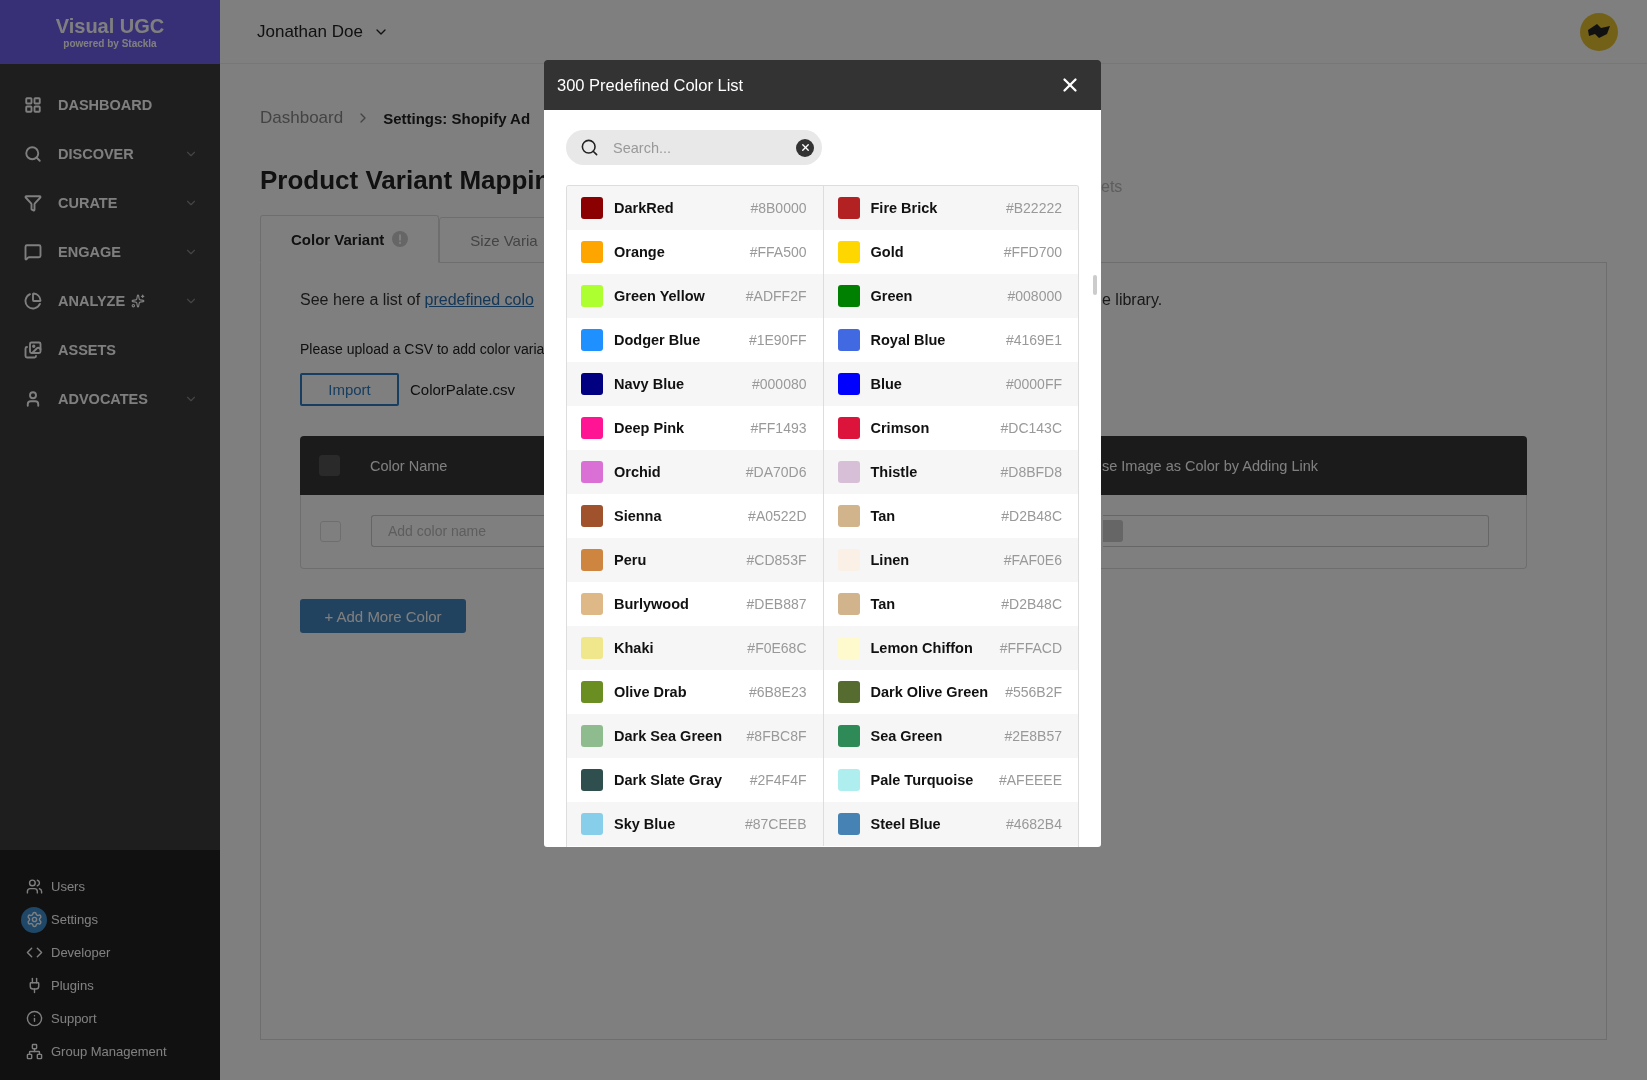  I want to click on sidebar-link-label: Group Management, so click(109, 1051).